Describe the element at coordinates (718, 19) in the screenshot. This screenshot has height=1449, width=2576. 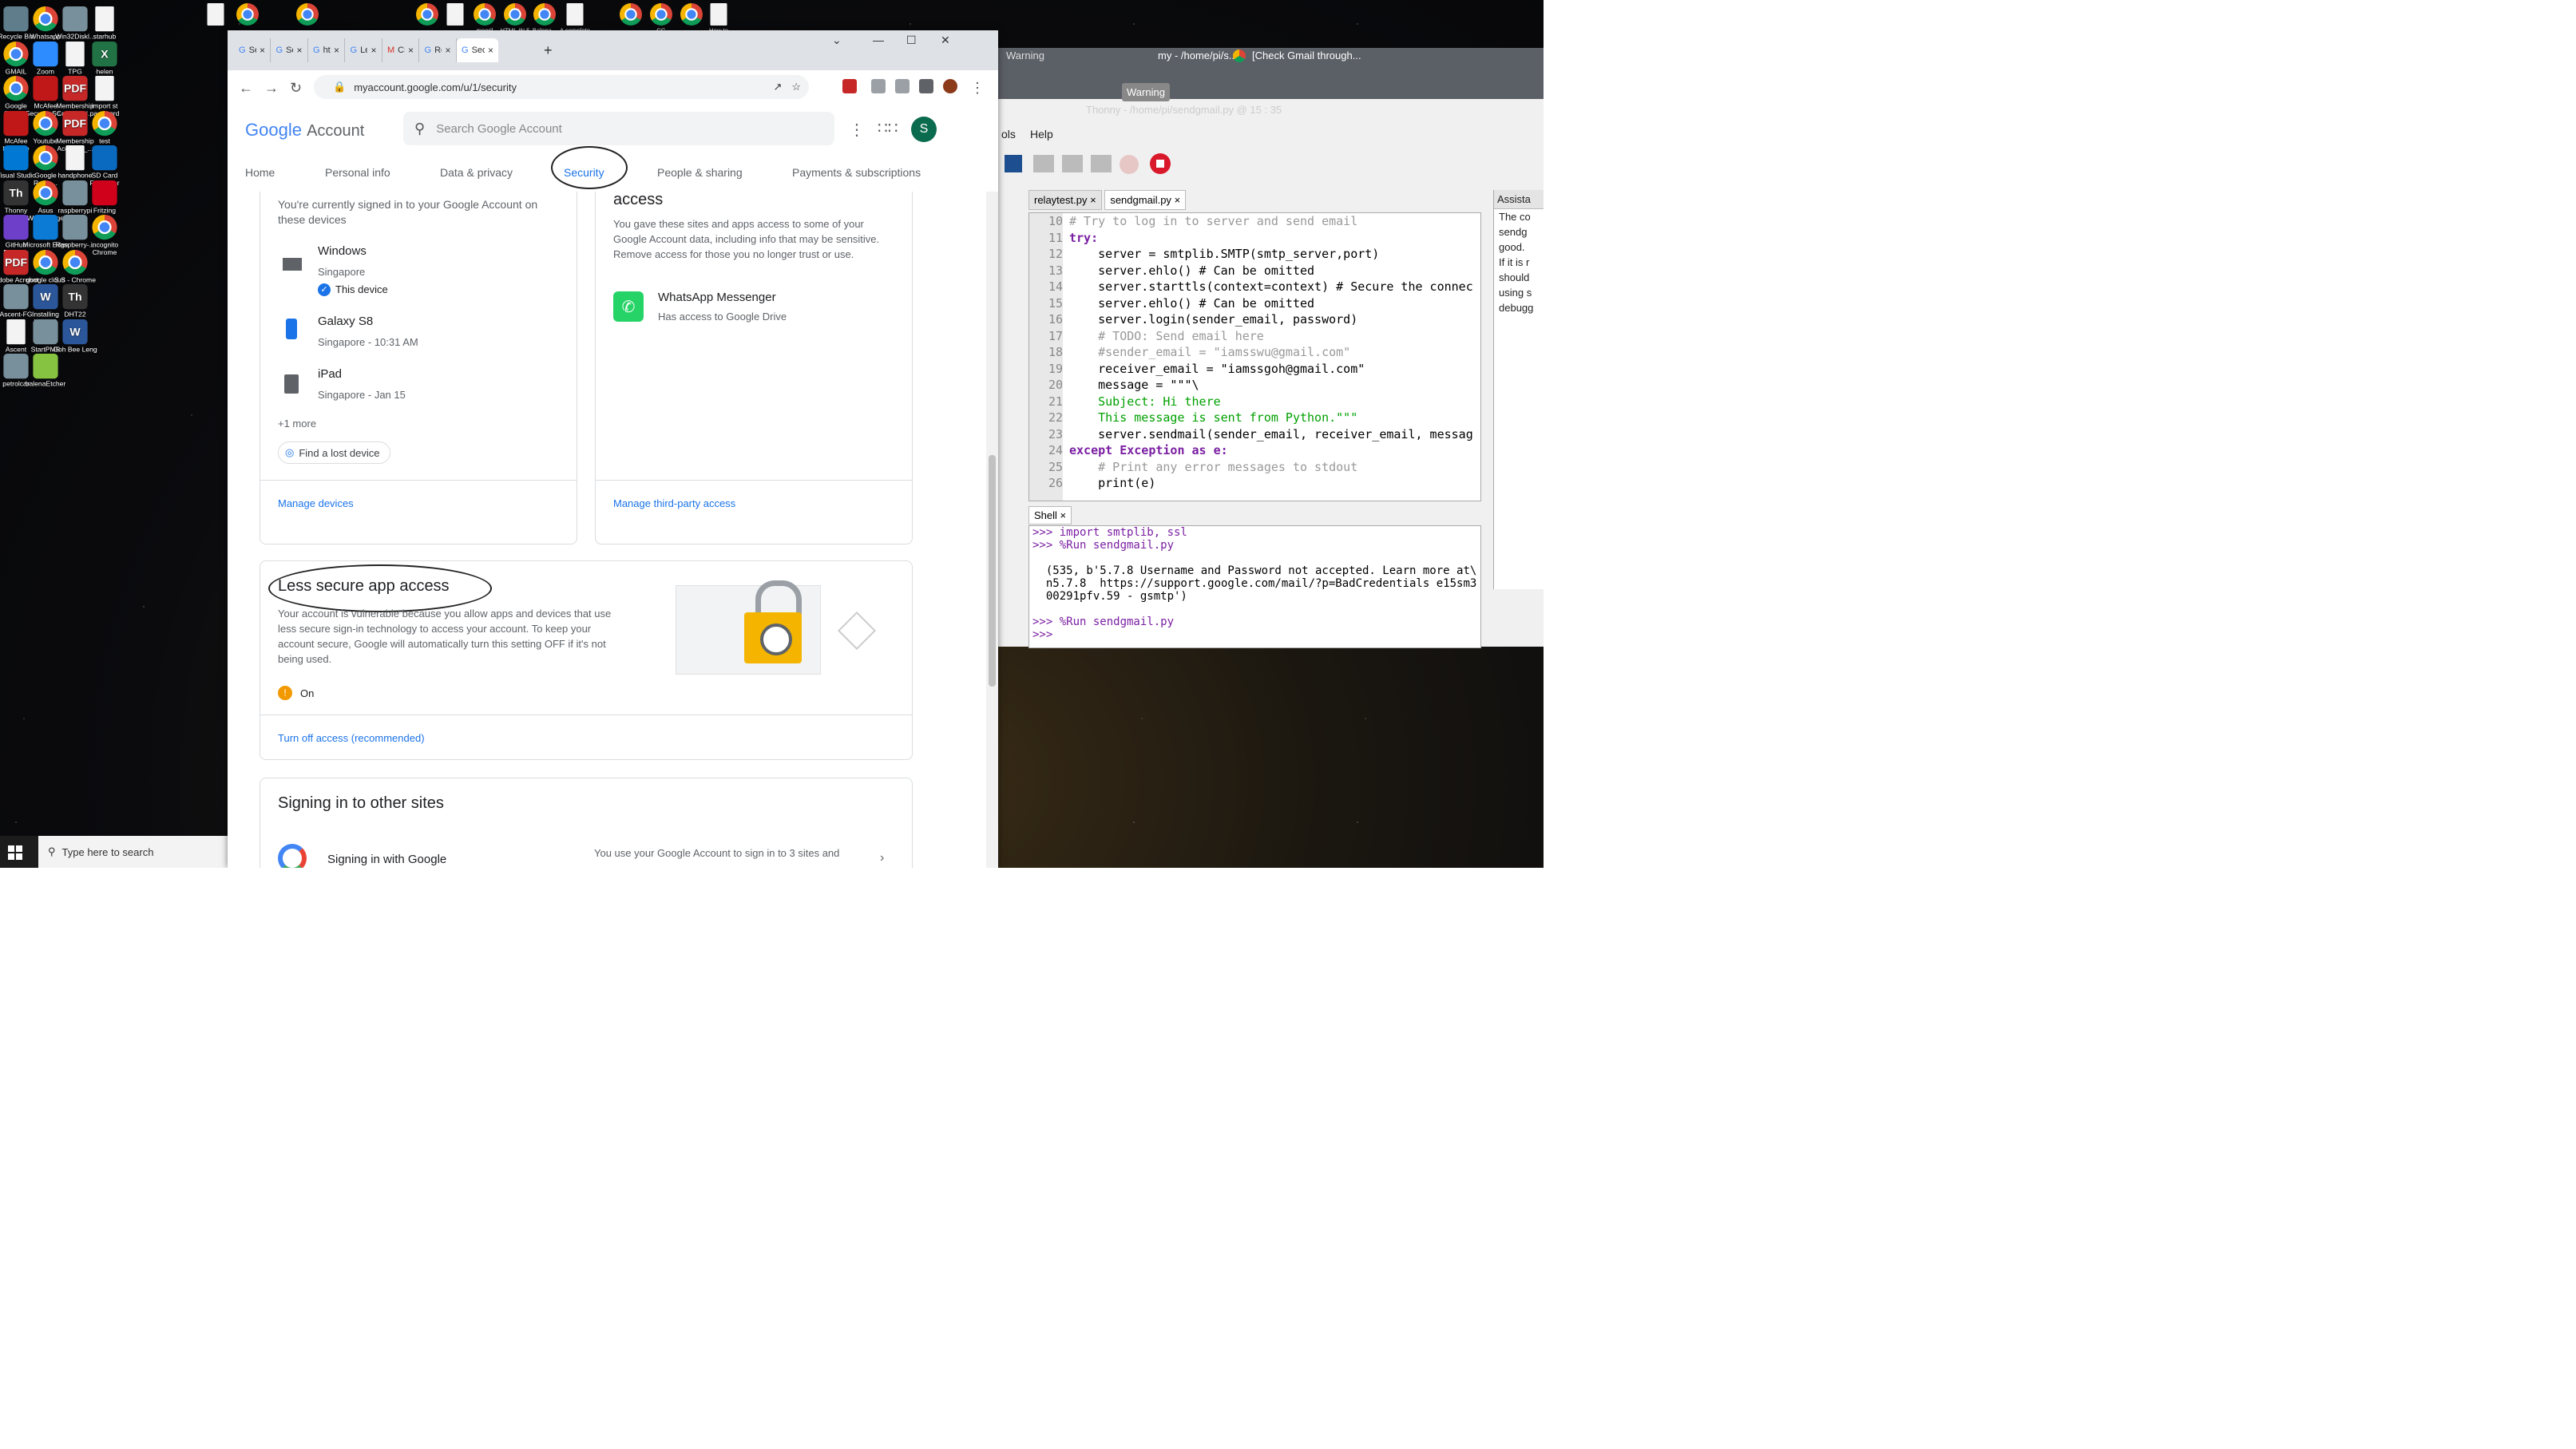
I see `desktop-icon: How to` at that location.